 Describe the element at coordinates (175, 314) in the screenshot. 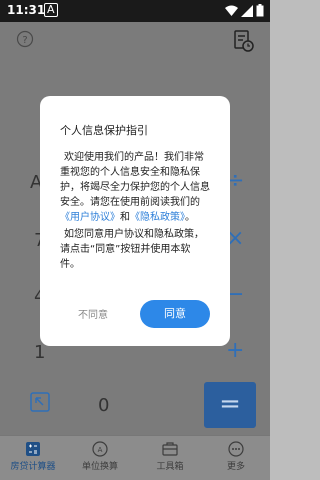

I see `agree-button: 同意` at that location.